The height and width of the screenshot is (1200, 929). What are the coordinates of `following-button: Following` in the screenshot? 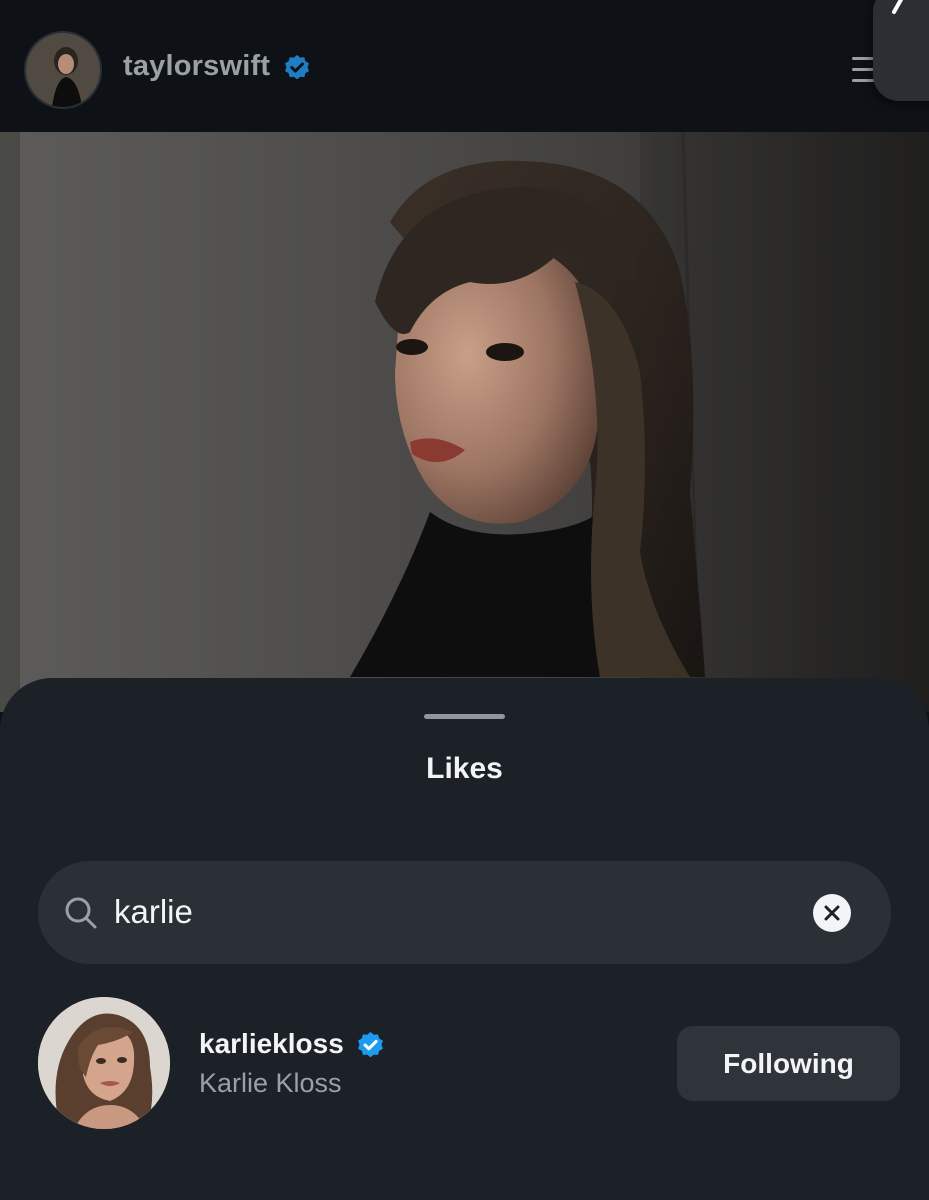 It's located at (788, 1063).